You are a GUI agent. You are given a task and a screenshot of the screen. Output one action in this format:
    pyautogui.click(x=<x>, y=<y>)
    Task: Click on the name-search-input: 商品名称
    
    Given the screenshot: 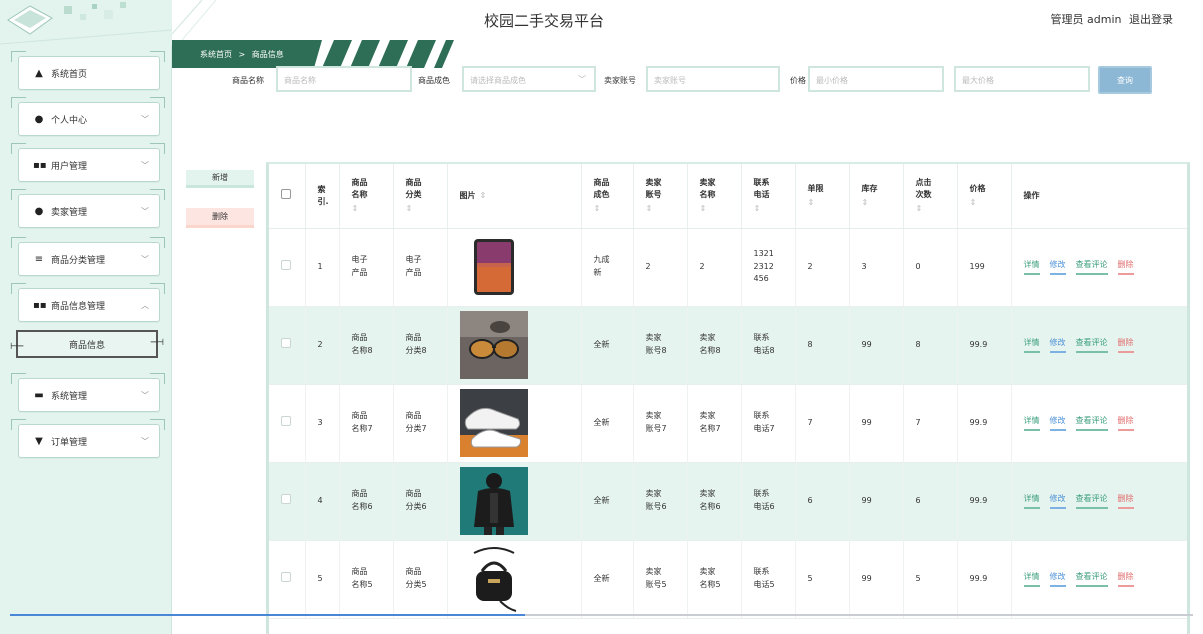 What is the action you would take?
    pyautogui.click(x=344, y=79)
    